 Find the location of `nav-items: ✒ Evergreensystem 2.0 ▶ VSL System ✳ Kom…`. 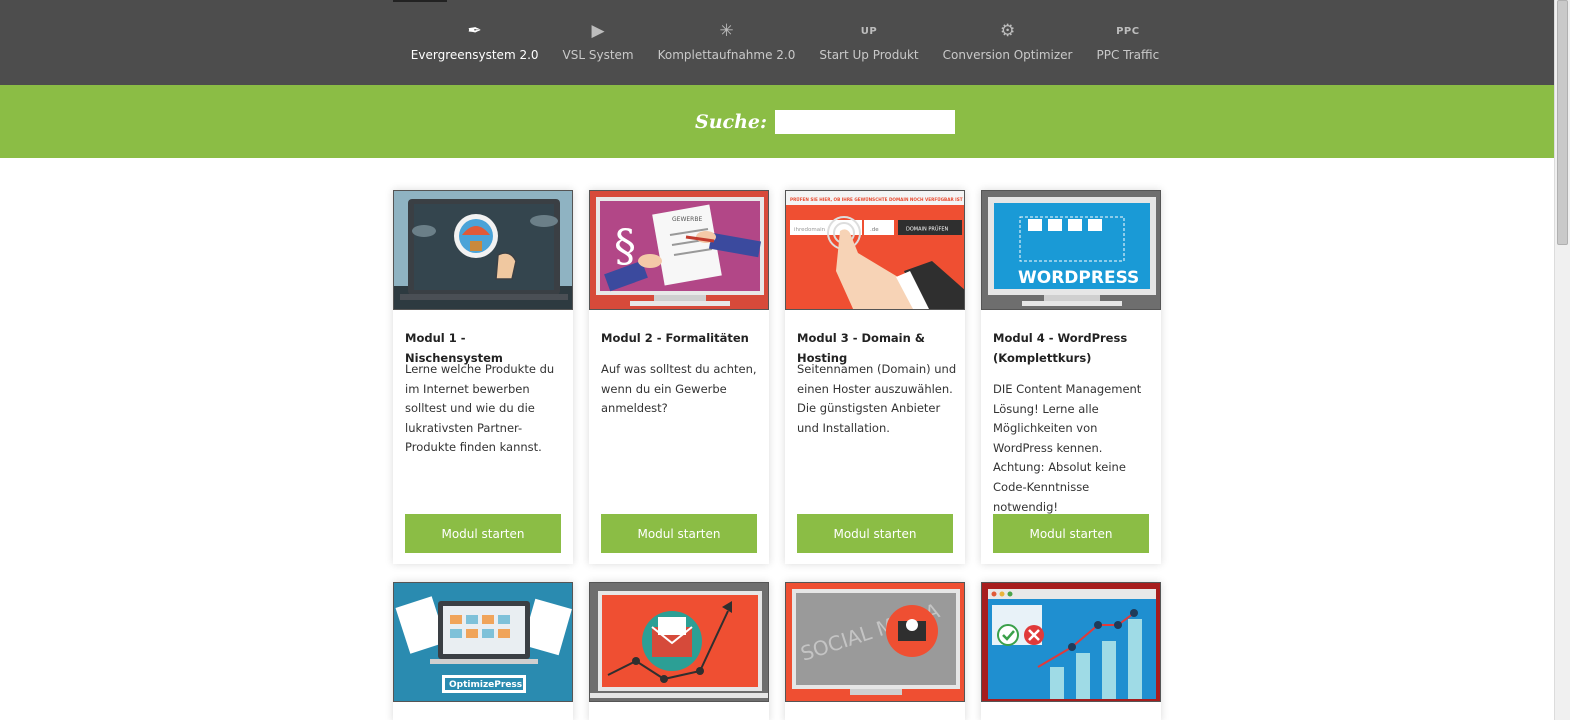

nav-items: ✒ Evergreensystem 2.0 ▶ VSL System ✳ Kom… is located at coordinates (785, 42).